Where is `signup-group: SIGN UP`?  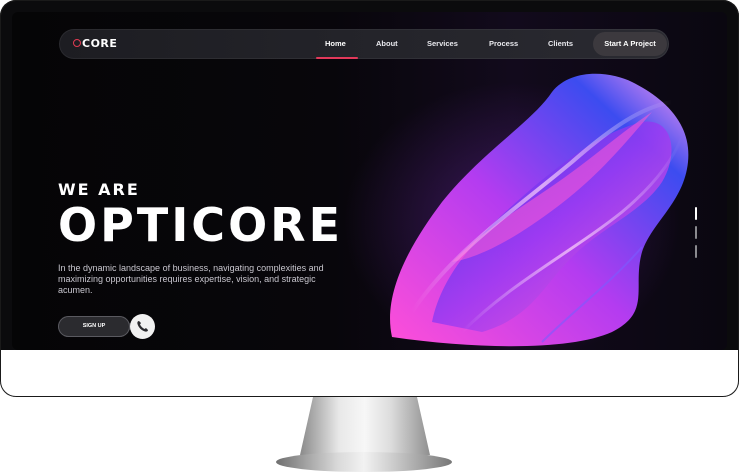
signup-group: SIGN UP is located at coordinates (106, 326).